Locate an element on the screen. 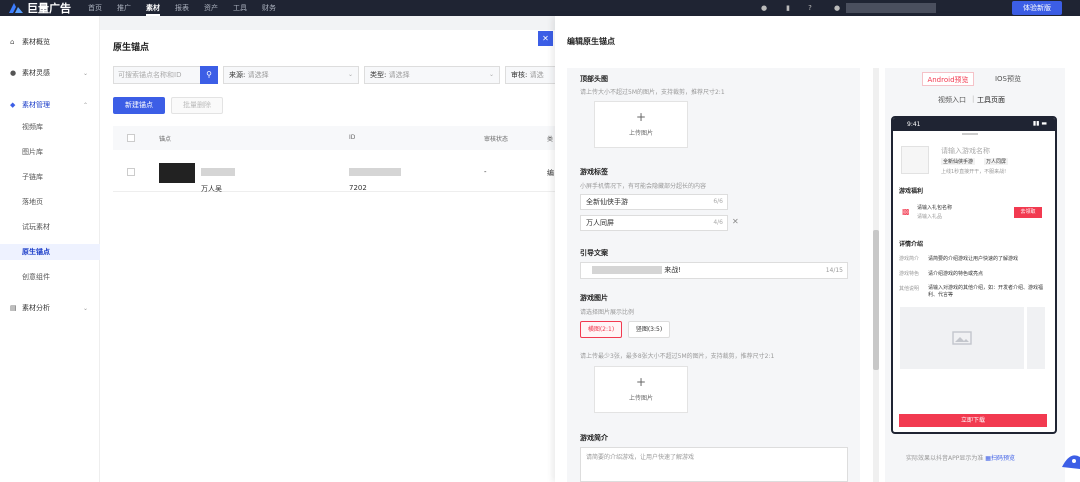  guide-text-input: 来战! 14/15 is located at coordinates (714, 270).